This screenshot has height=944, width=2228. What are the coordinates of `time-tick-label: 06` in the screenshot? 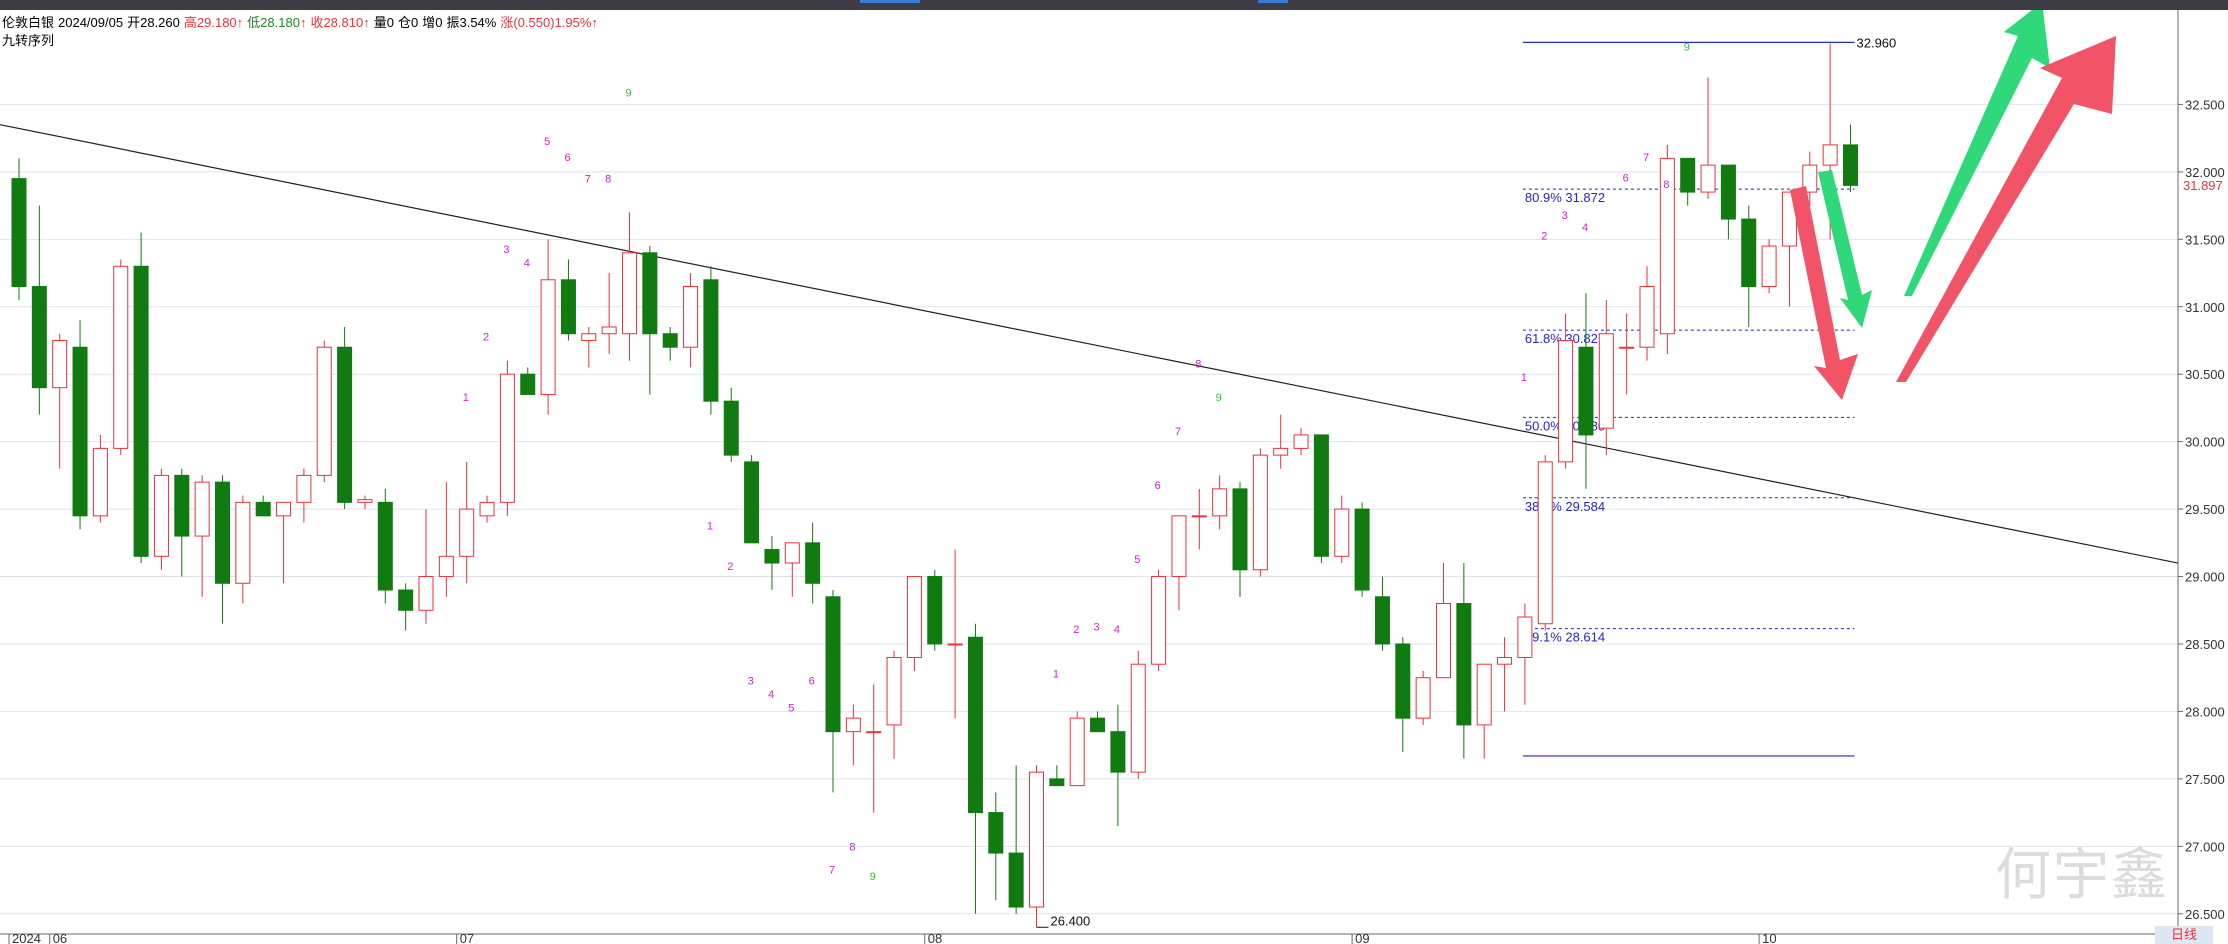 It's located at (60, 937).